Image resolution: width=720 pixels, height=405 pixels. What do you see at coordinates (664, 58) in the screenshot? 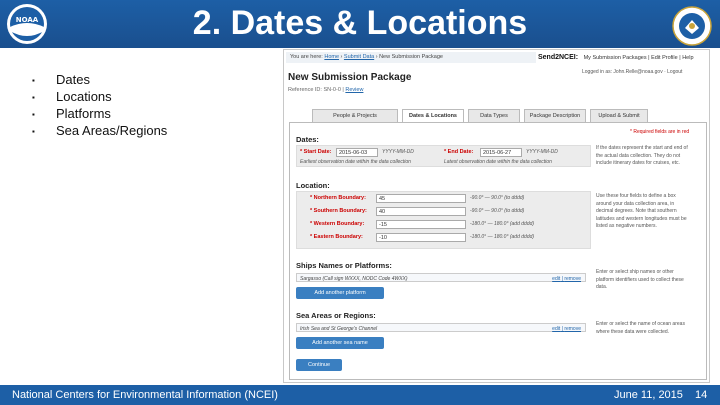
I see `edit-profile-link: Edit Profile` at bounding box center [664, 58].